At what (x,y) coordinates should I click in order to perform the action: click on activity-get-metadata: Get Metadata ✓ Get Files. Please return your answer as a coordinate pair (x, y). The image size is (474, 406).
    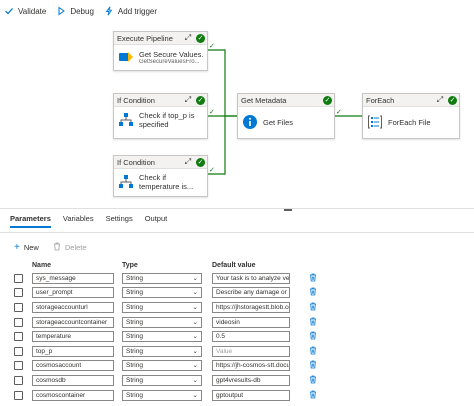
    Looking at the image, I should click on (286, 116).